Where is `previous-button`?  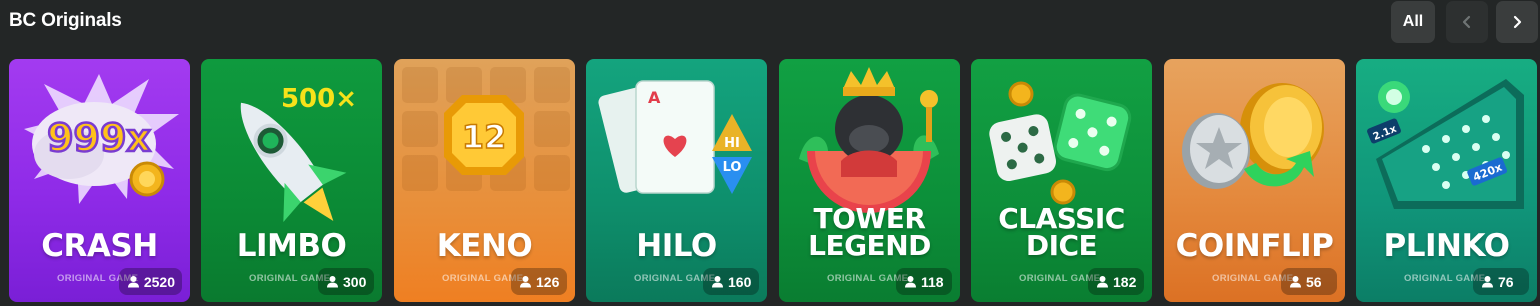 previous-button is located at coordinates (1467, 22).